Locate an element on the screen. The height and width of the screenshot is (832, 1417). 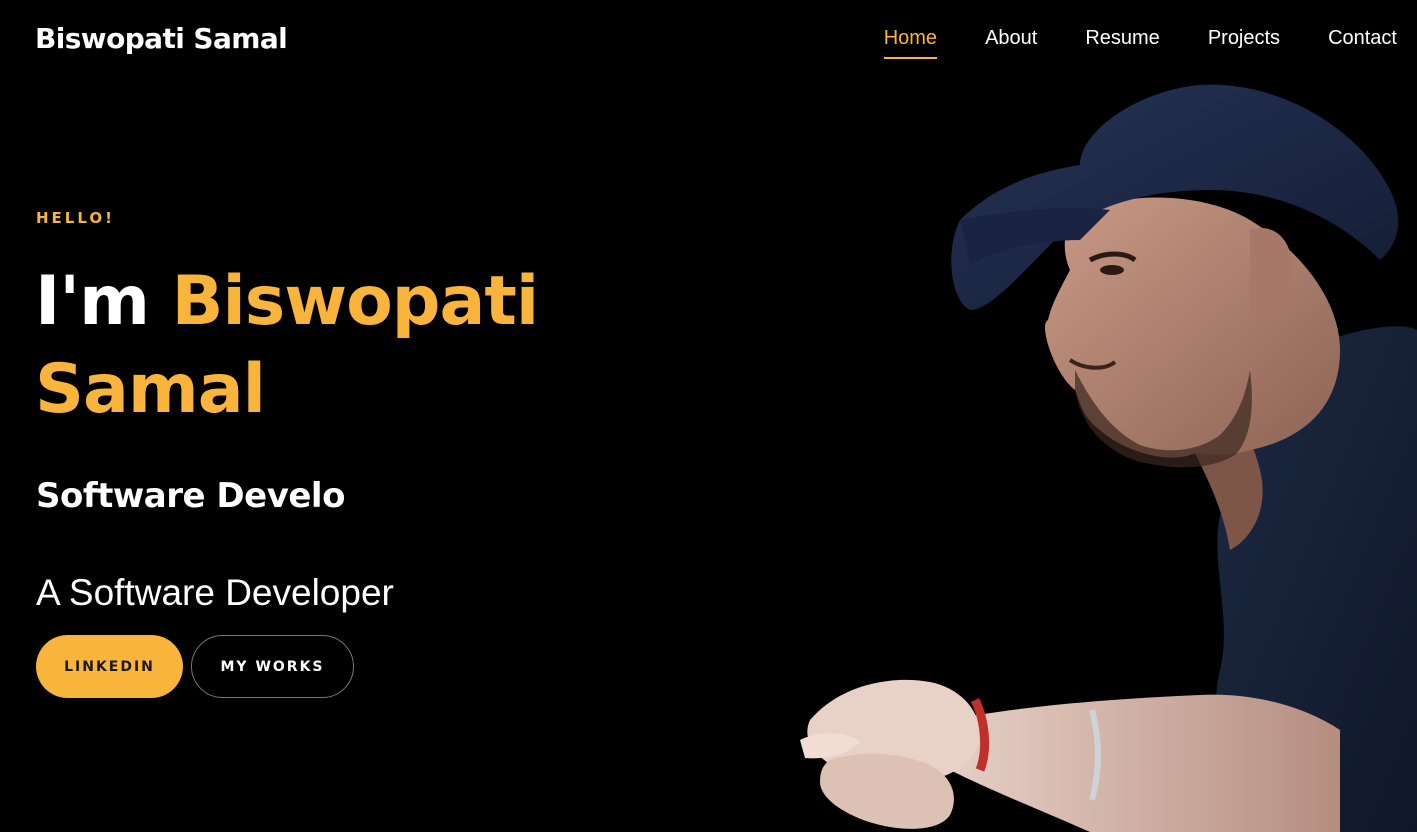
headline-name-first: Biswopati is located at coordinates (355, 301).